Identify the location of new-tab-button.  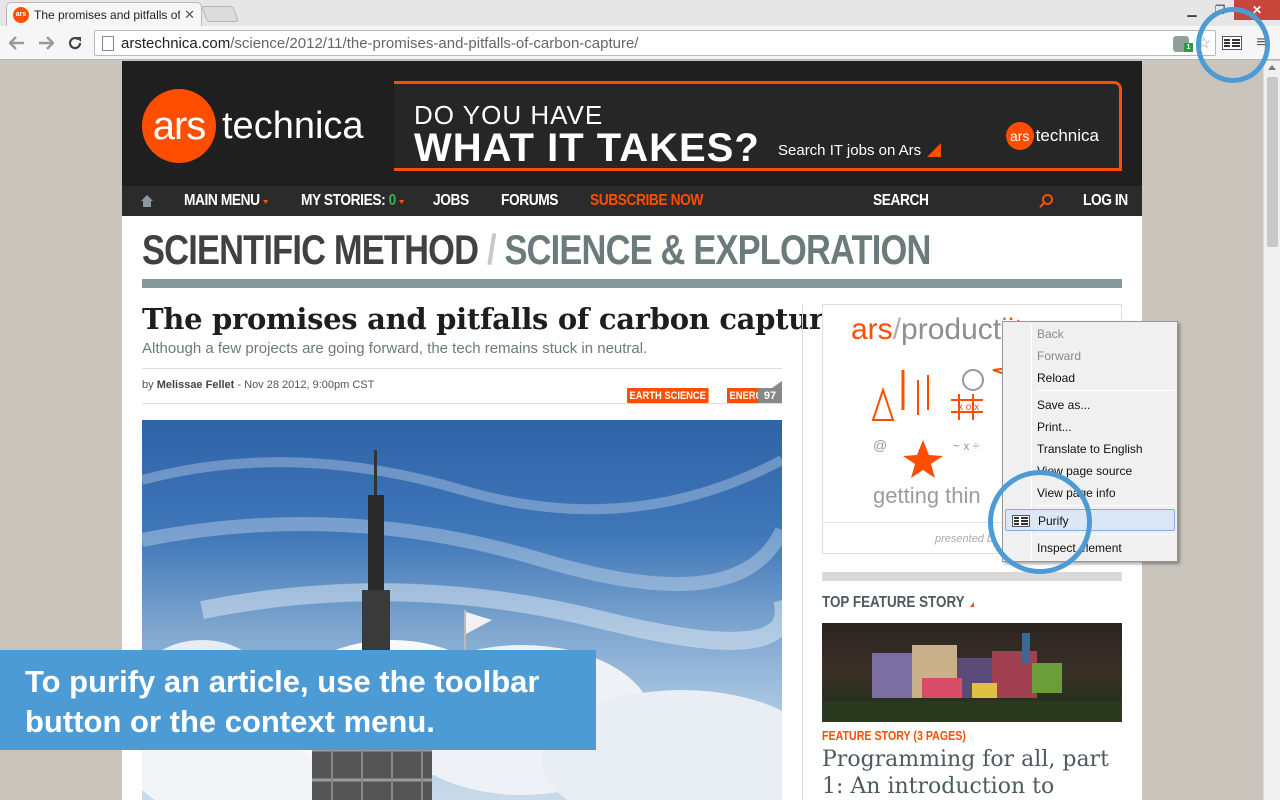
(220, 14).